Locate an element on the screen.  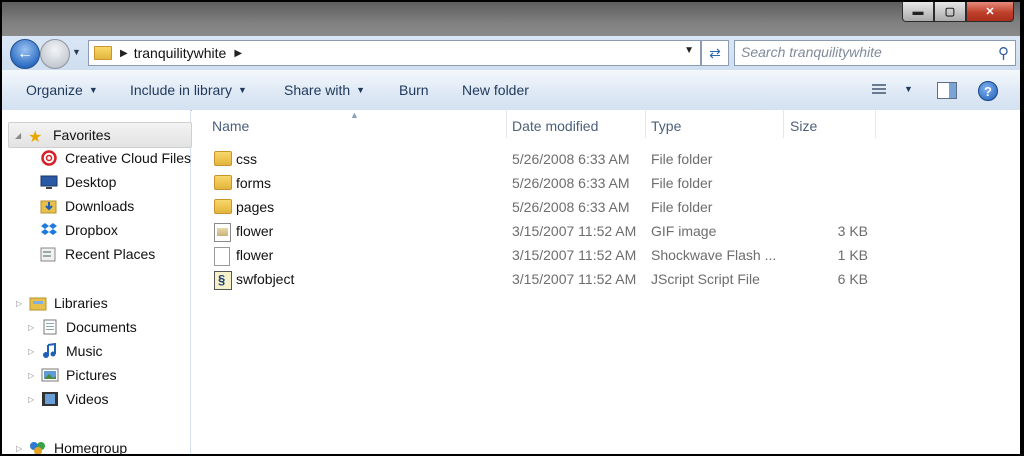
file-size: 3 KB is located at coordinates (852, 231).